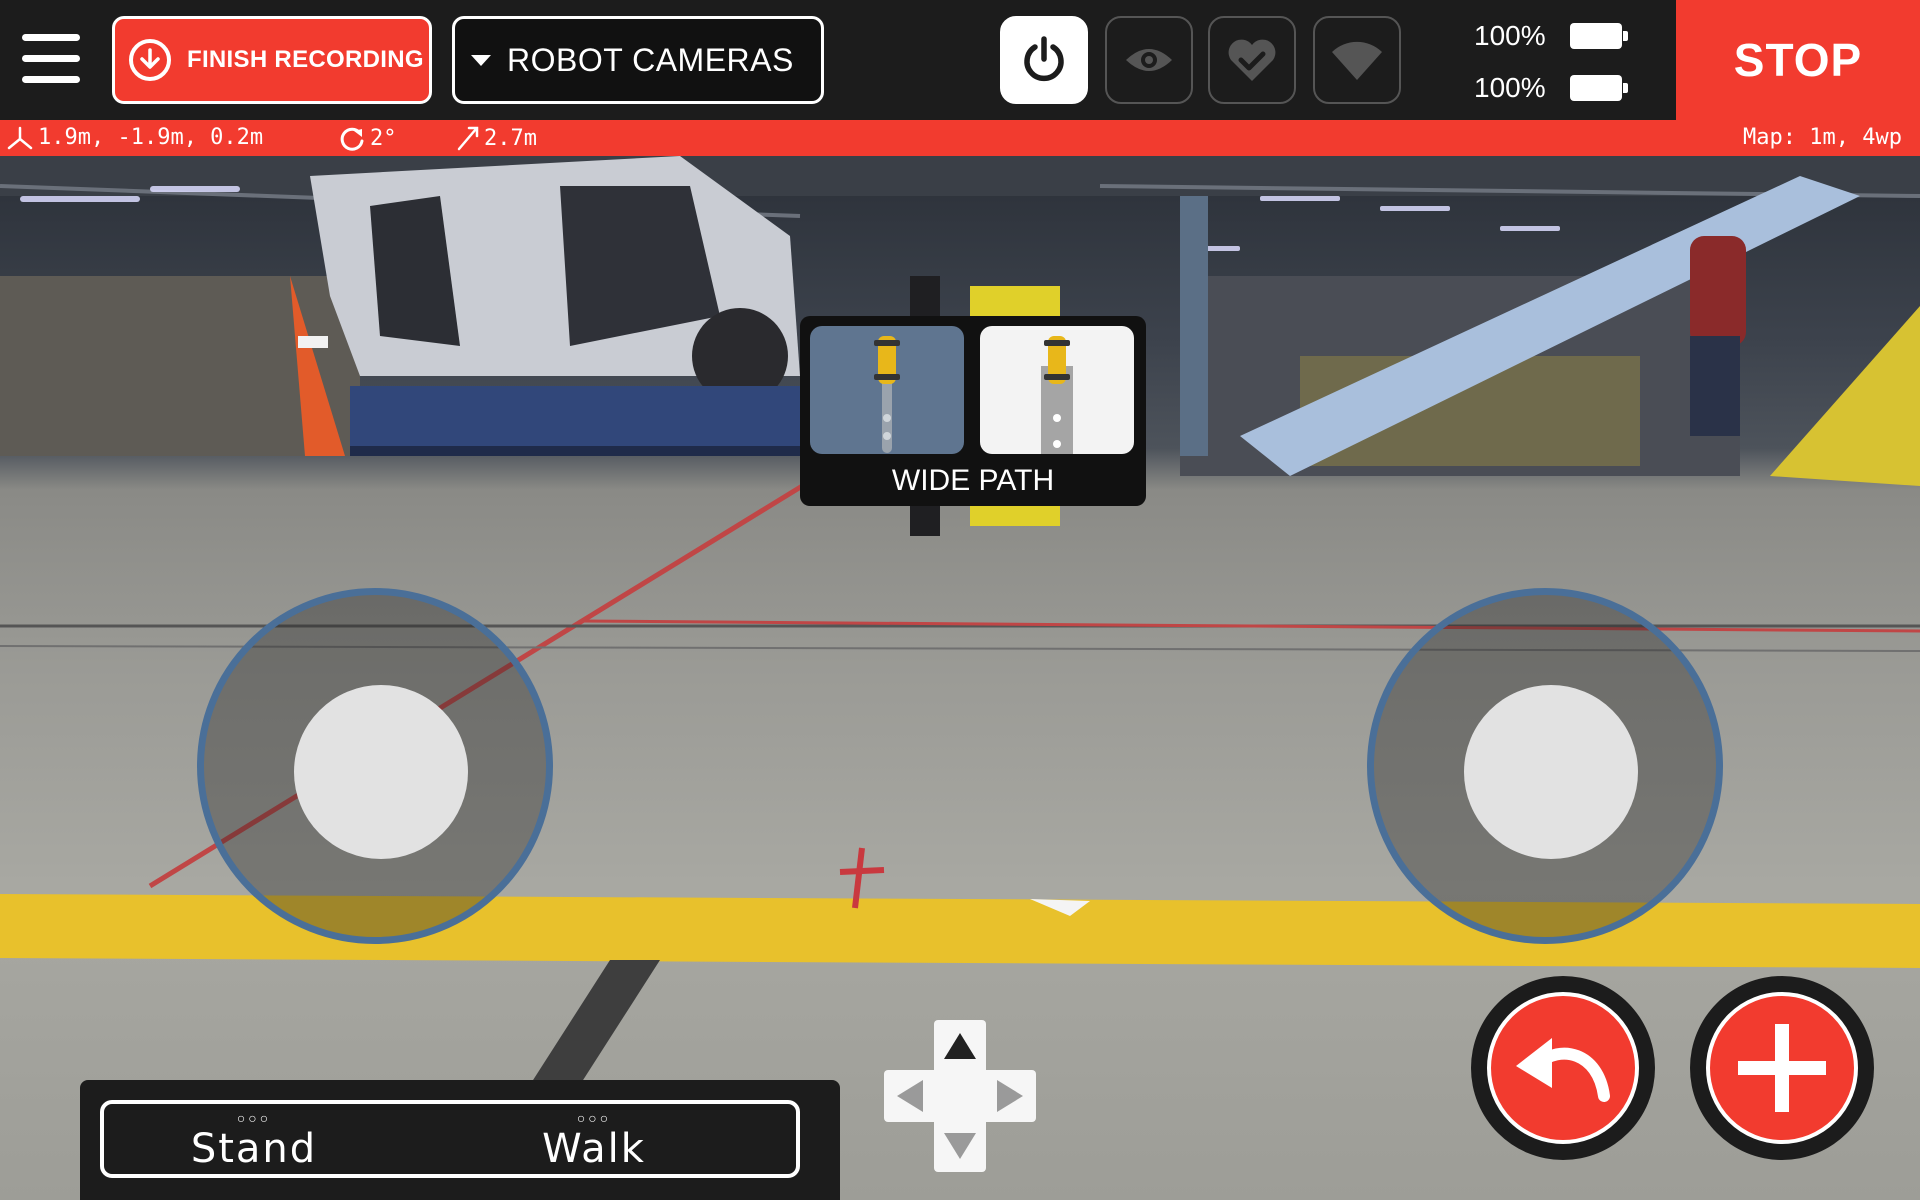  What do you see at coordinates (973, 480) in the screenshot?
I see `path-mode-label: WIDE PATH` at bounding box center [973, 480].